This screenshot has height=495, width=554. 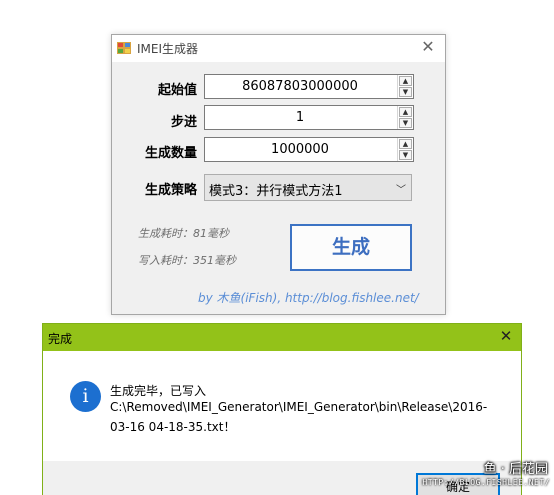 I want to click on strategy-label: 生成策略, so click(x=170, y=190).